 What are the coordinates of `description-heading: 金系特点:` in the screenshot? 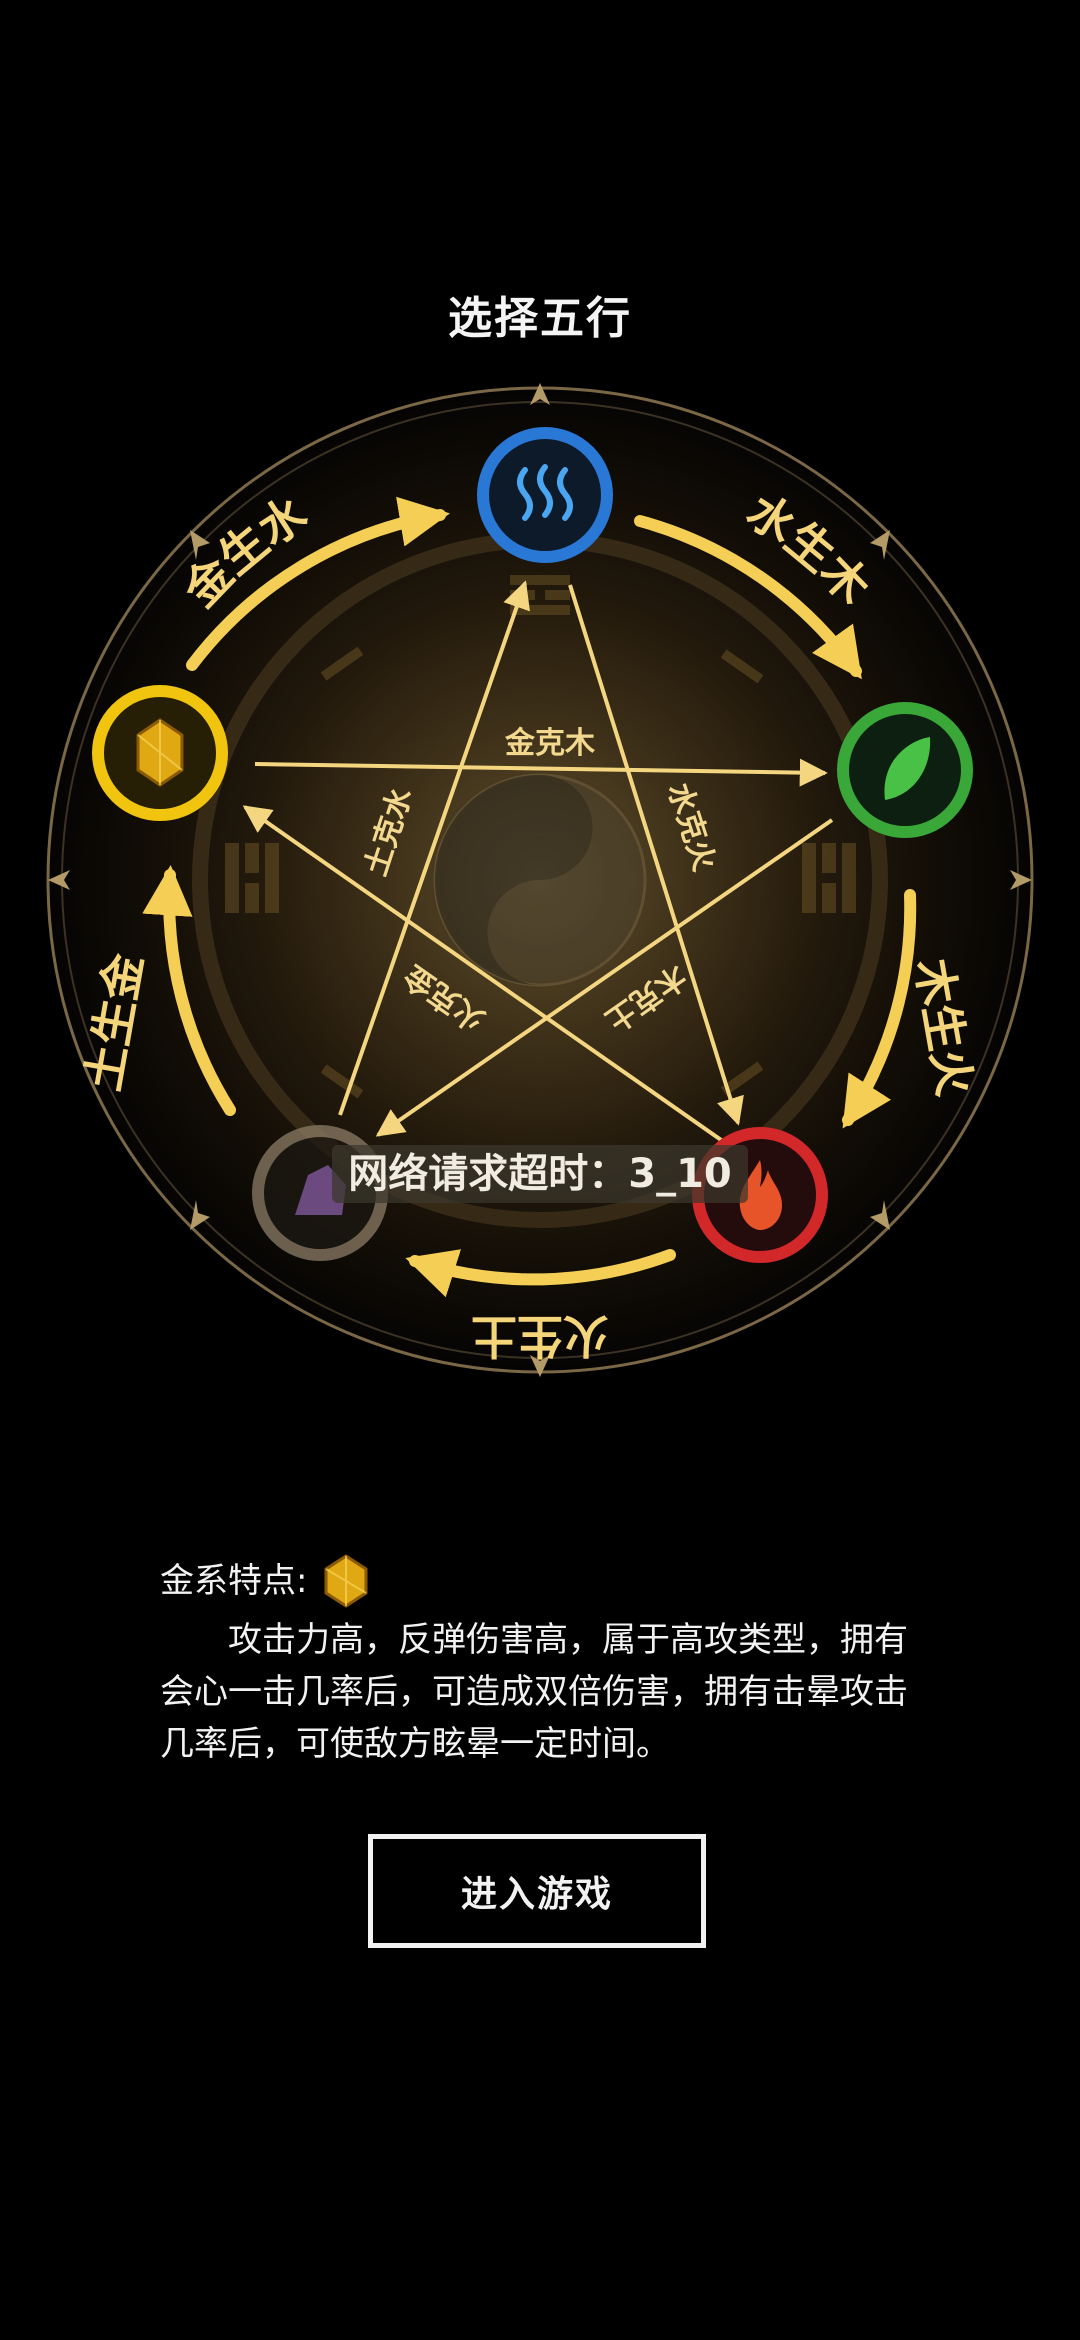 It's located at (234, 1581).